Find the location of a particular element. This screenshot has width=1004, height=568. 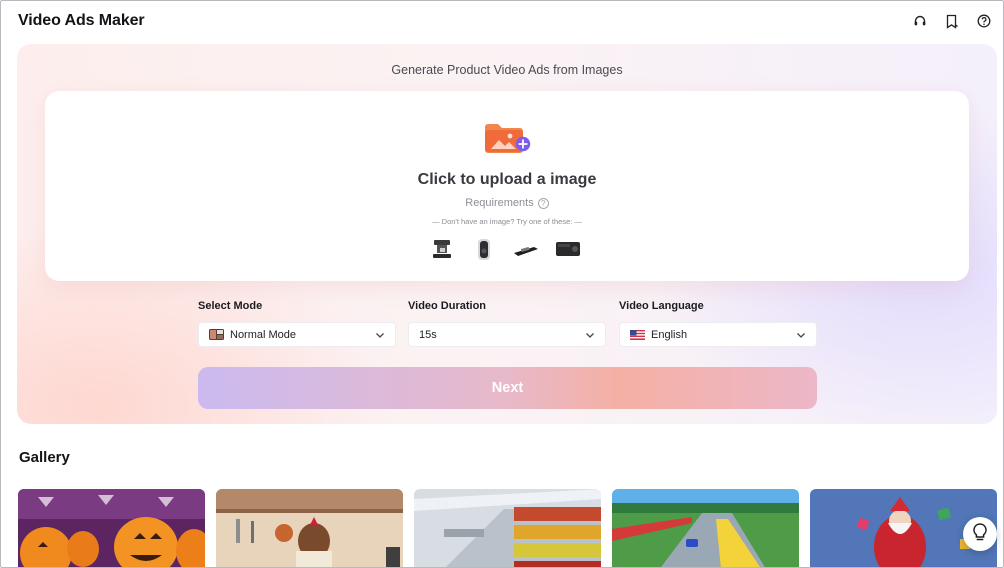

question-icon: ? is located at coordinates (543, 203).